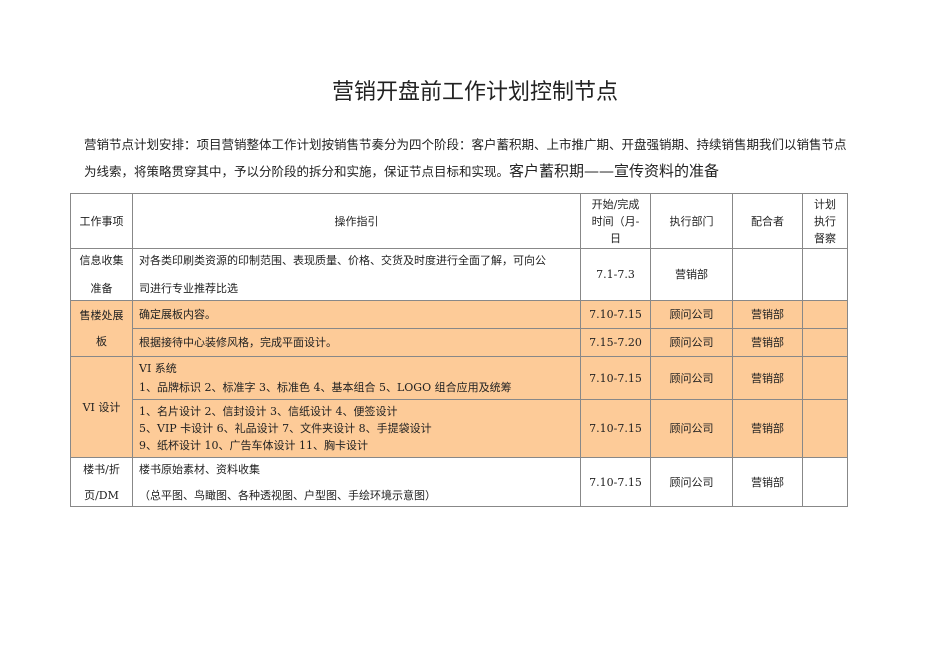 This screenshot has height=672, width=950. Describe the element at coordinates (615, 221) in the screenshot. I see `header-time: 开始/完成时间（月-日` at that location.